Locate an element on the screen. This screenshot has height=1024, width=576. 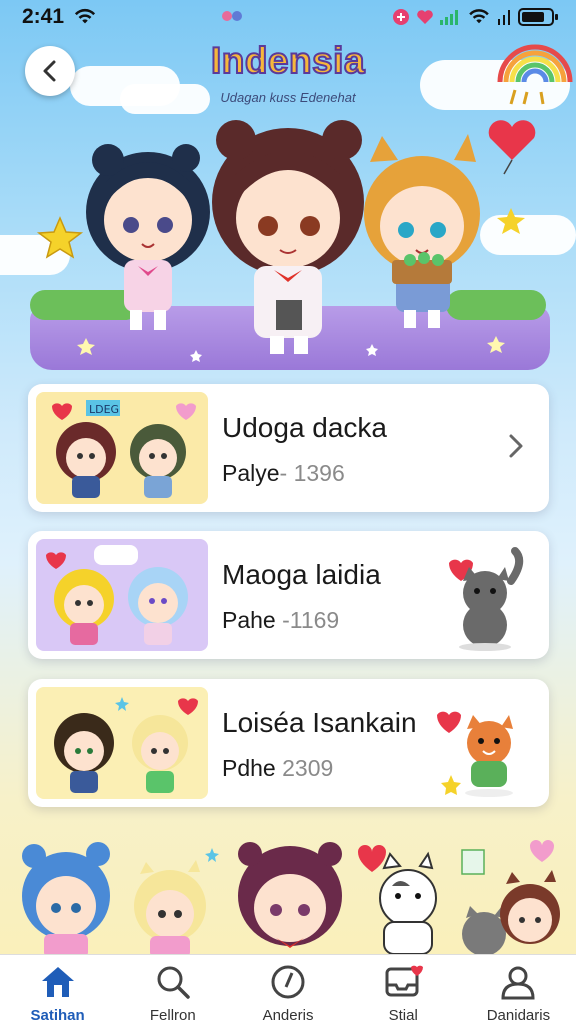
tab-inbox: Stial is located at coordinates (403, 989).